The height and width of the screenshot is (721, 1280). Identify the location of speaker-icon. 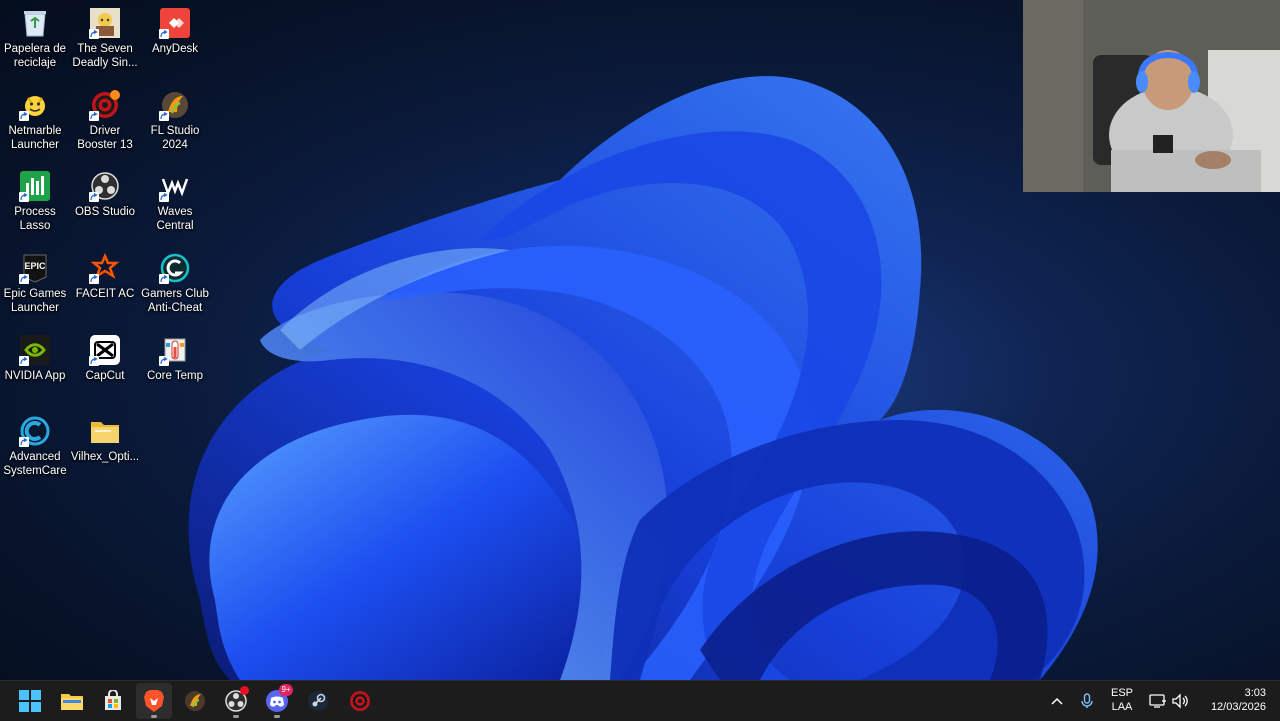
(1180, 701).